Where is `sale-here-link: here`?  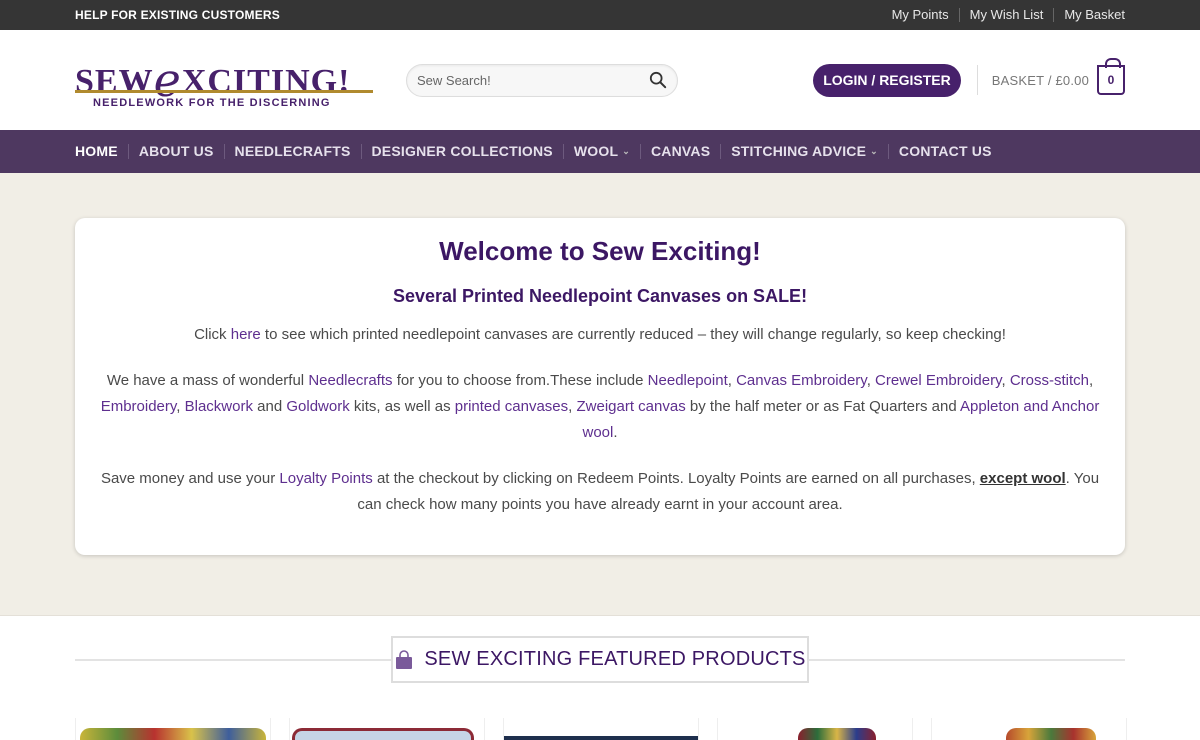 sale-here-link: here is located at coordinates (246, 334).